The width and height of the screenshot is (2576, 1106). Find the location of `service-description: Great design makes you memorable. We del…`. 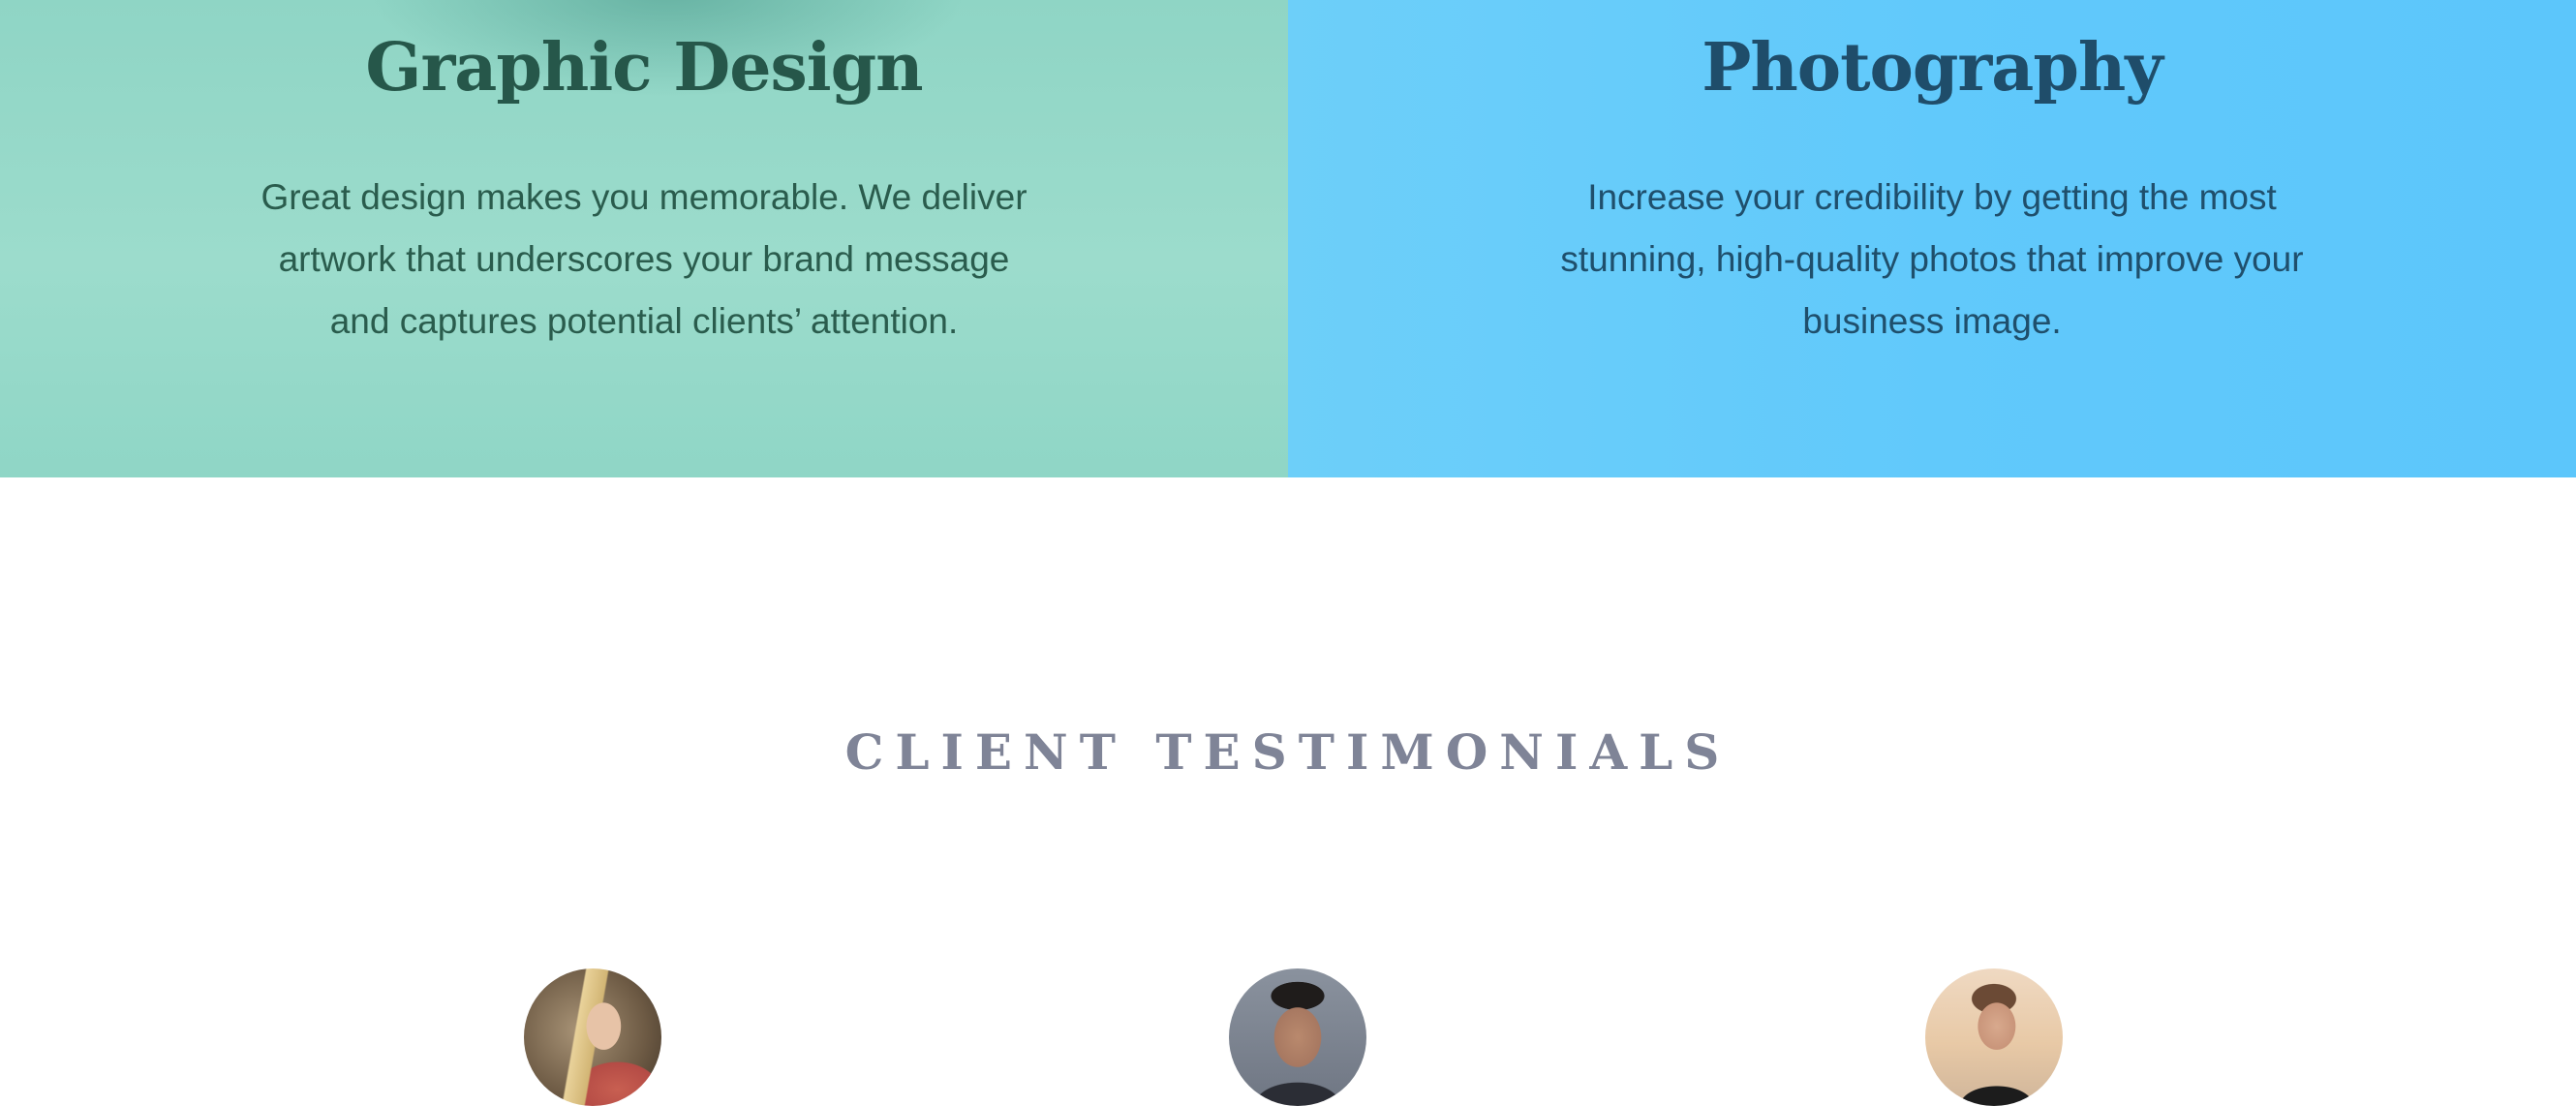

service-description: Great design makes you memorable. We del… is located at coordinates (644, 259).